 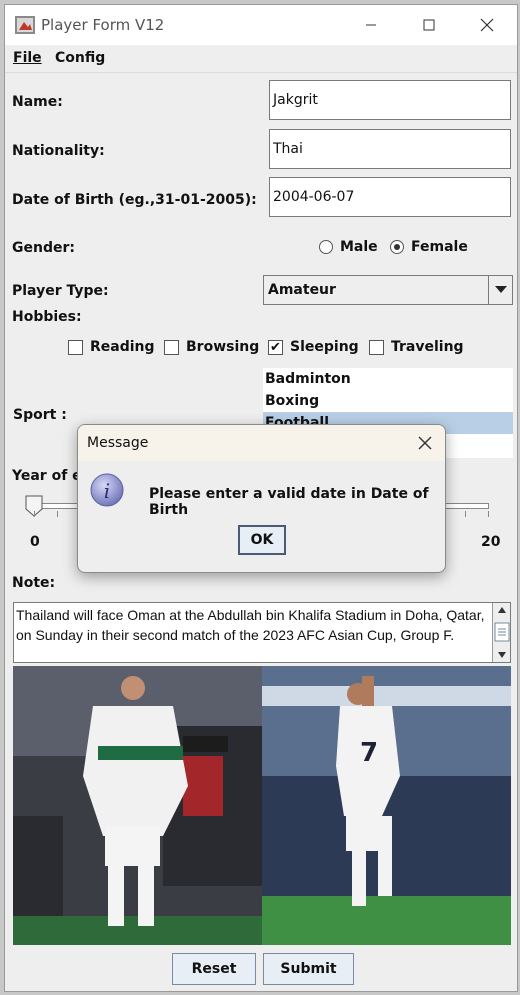 I want to click on player-photo-left, so click(x=137, y=805).